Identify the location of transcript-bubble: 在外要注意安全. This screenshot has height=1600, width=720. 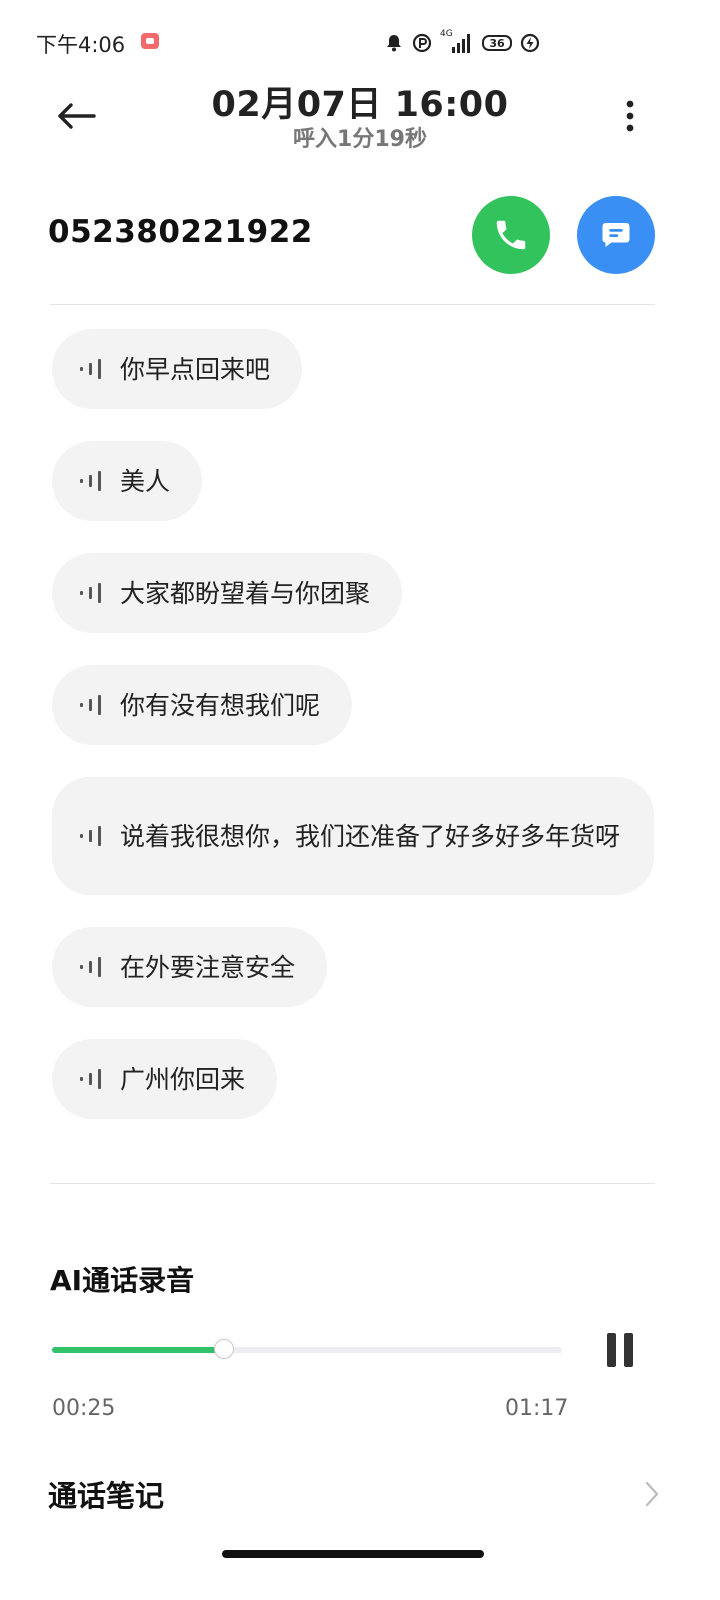
(190, 967).